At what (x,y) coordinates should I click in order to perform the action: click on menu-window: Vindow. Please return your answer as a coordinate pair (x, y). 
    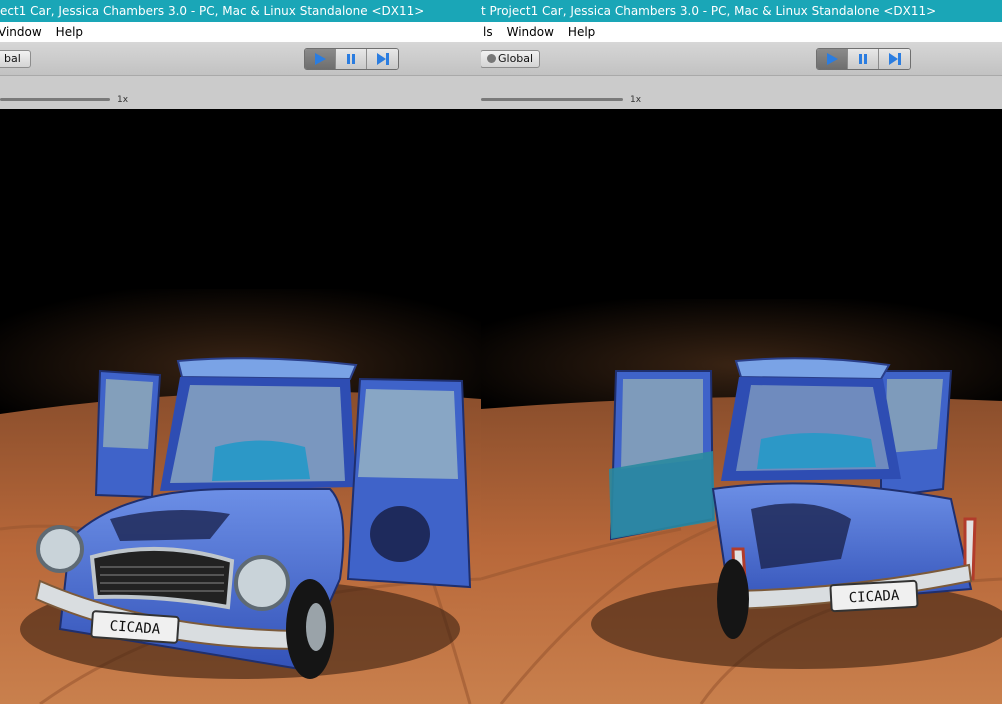
    Looking at the image, I should click on (21, 32).